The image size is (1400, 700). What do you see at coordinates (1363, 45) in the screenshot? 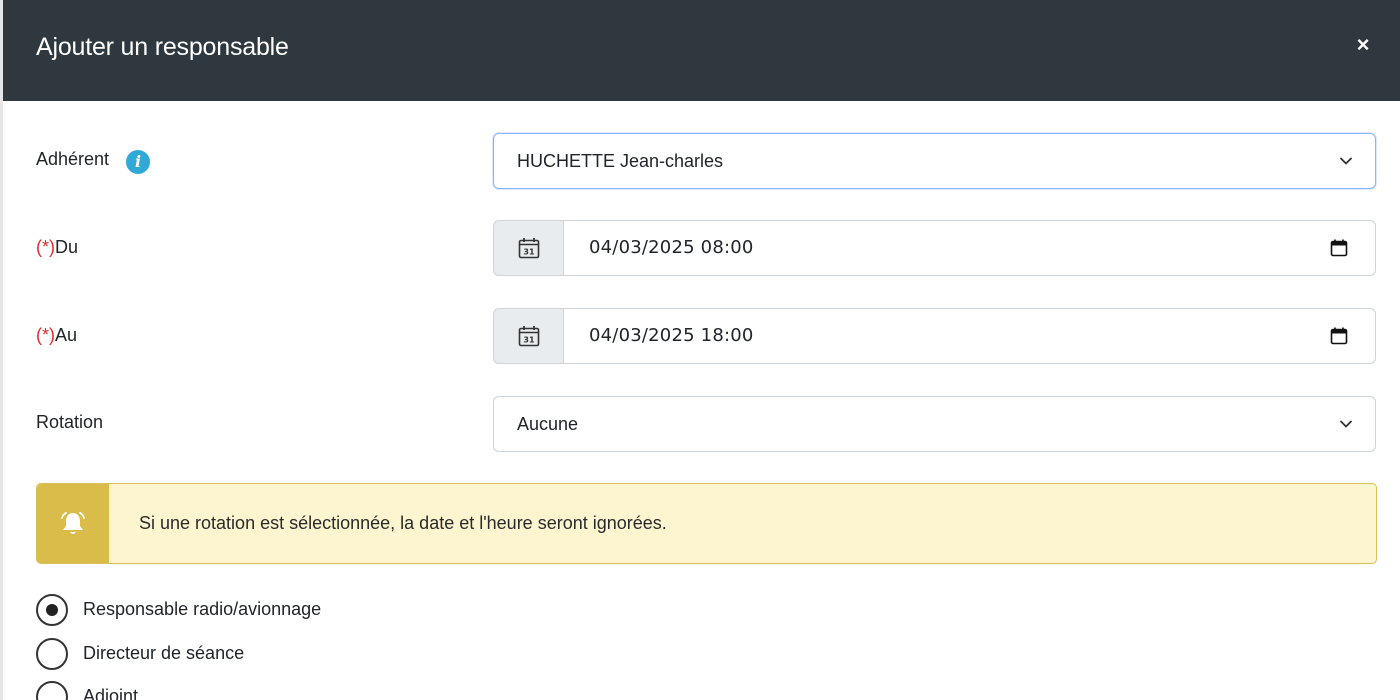
I see `close-button: ×` at bounding box center [1363, 45].